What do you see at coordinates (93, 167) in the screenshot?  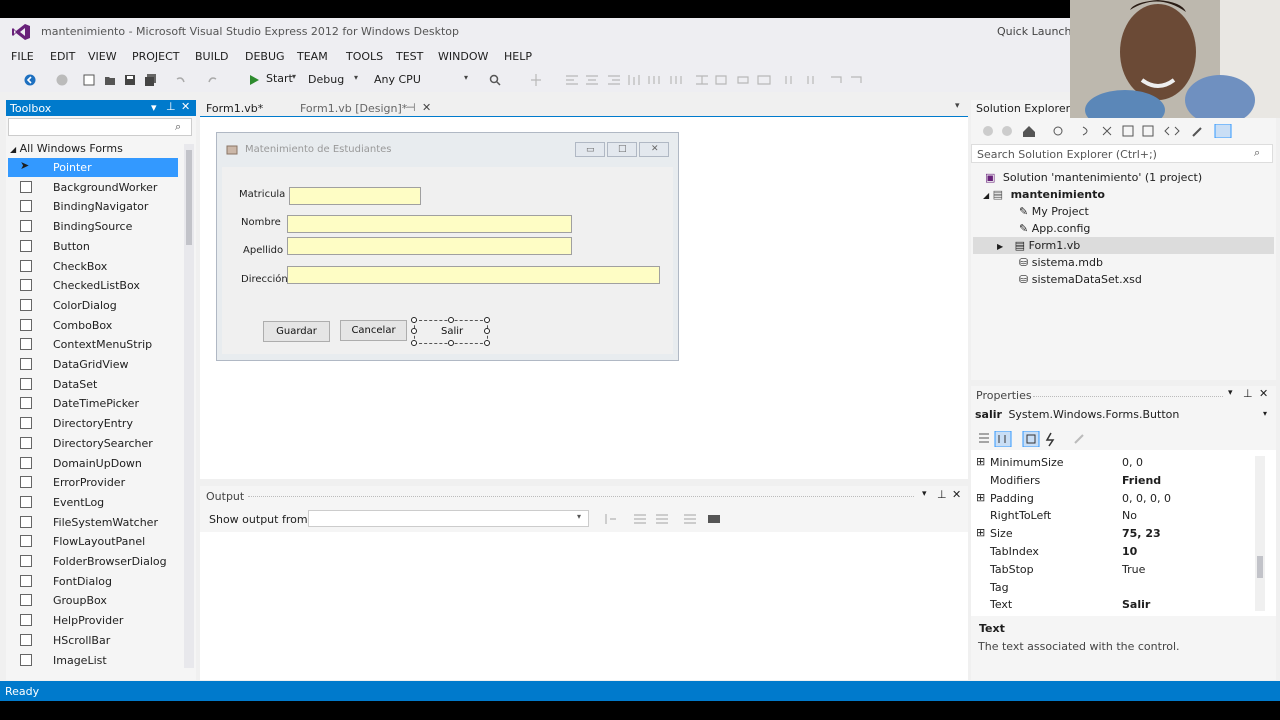 I see `toolbox-item: ➤ Pointer` at bounding box center [93, 167].